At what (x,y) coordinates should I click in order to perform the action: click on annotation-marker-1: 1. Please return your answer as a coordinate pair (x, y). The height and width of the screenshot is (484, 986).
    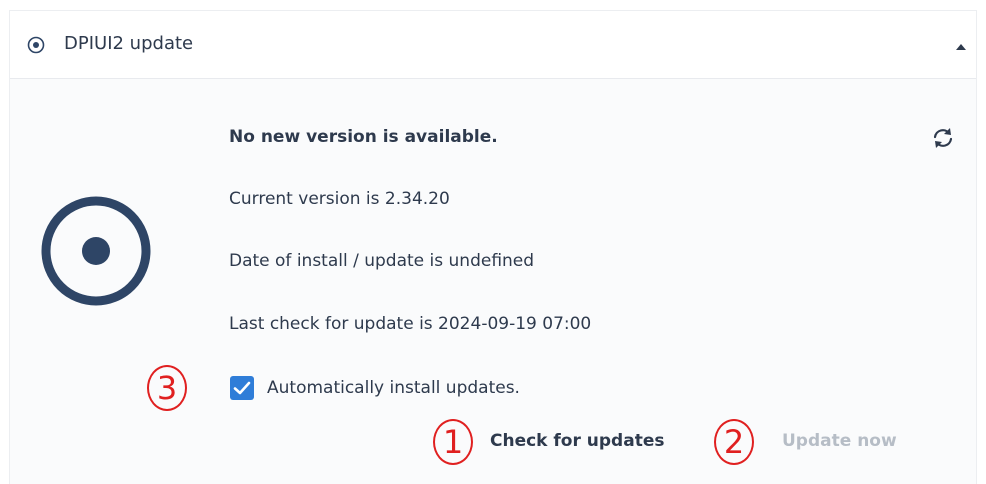
    Looking at the image, I should click on (453, 442).